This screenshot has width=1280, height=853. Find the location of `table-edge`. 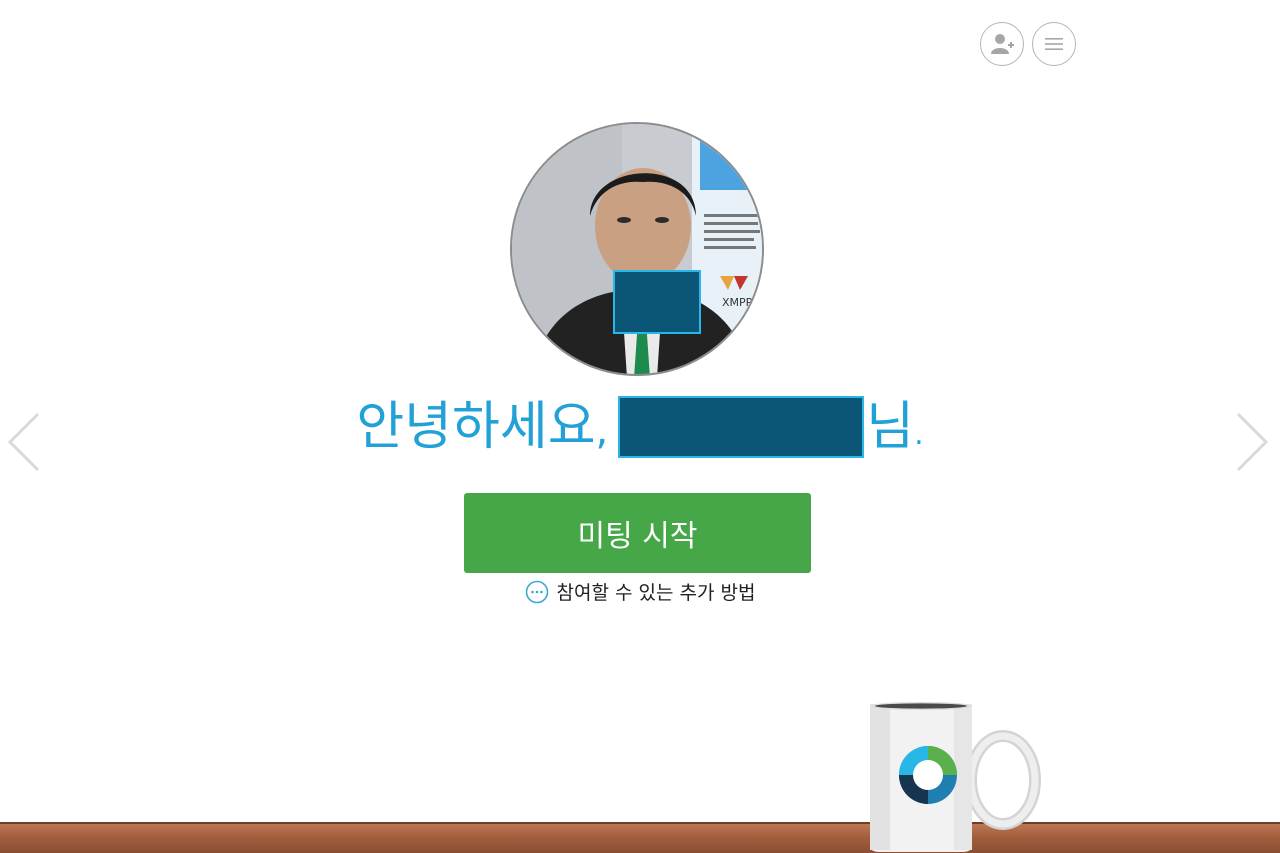

table-edge is located at coordinates (640, 823).